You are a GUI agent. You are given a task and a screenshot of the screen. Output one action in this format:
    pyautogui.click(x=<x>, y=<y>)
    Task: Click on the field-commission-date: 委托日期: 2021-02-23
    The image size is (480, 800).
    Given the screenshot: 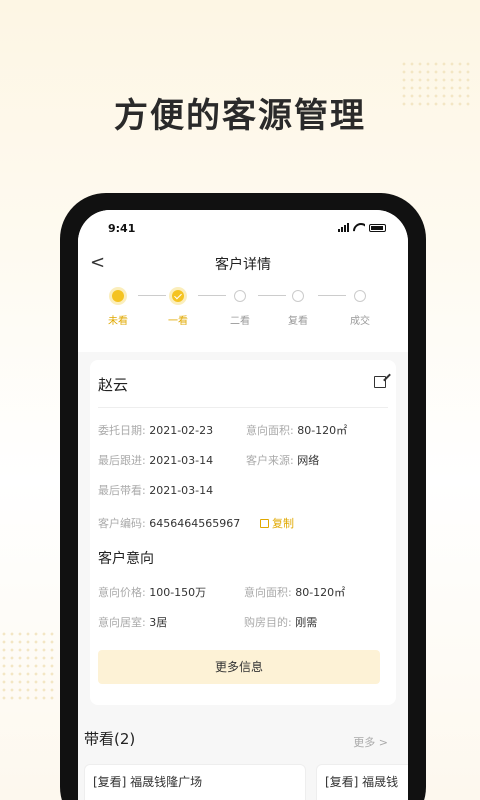 What is the action you would take?
    pyautogui.click(x=155, y=430)
    